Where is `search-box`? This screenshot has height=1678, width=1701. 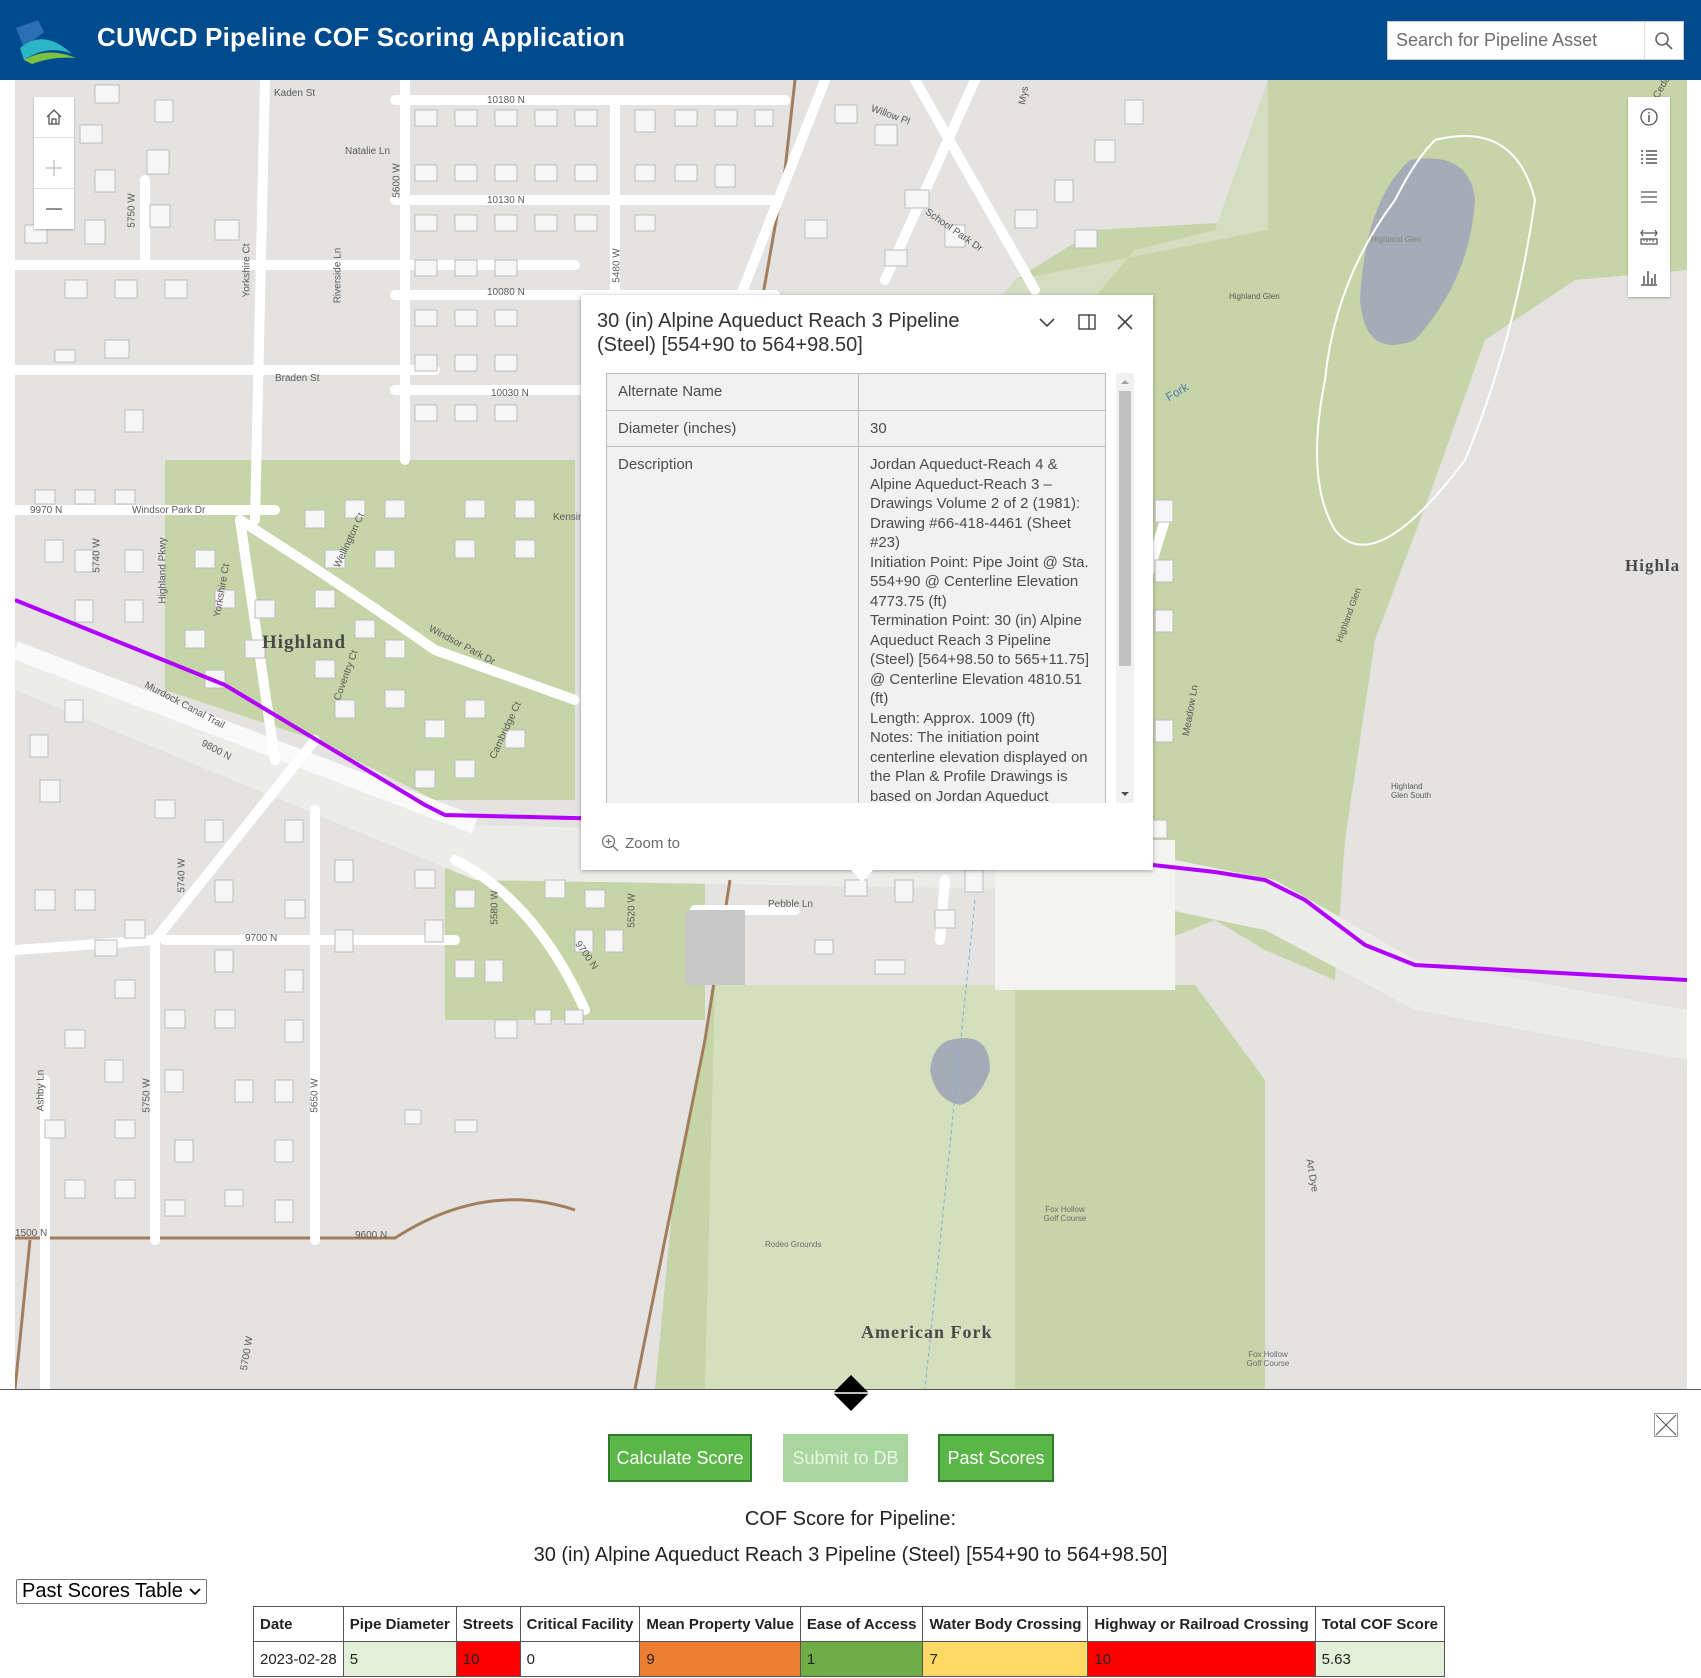 search-box is located at coordinates (1535, 40).